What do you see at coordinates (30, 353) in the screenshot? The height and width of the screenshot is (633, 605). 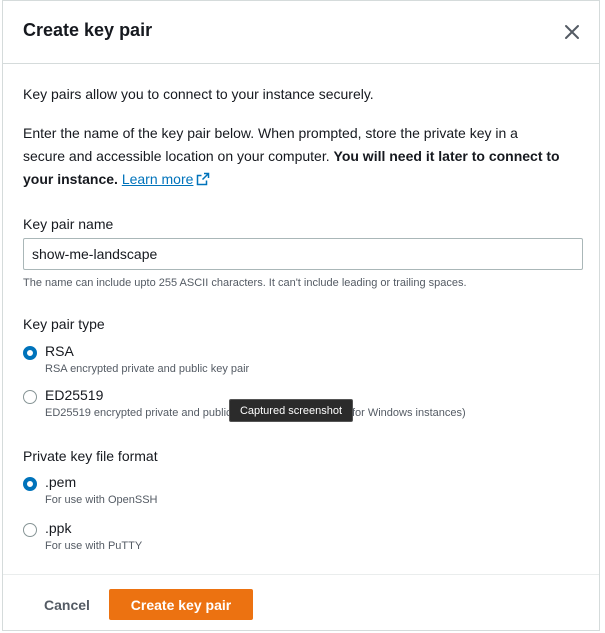 I see `radio-rsa` at bounding box center [30, 353].